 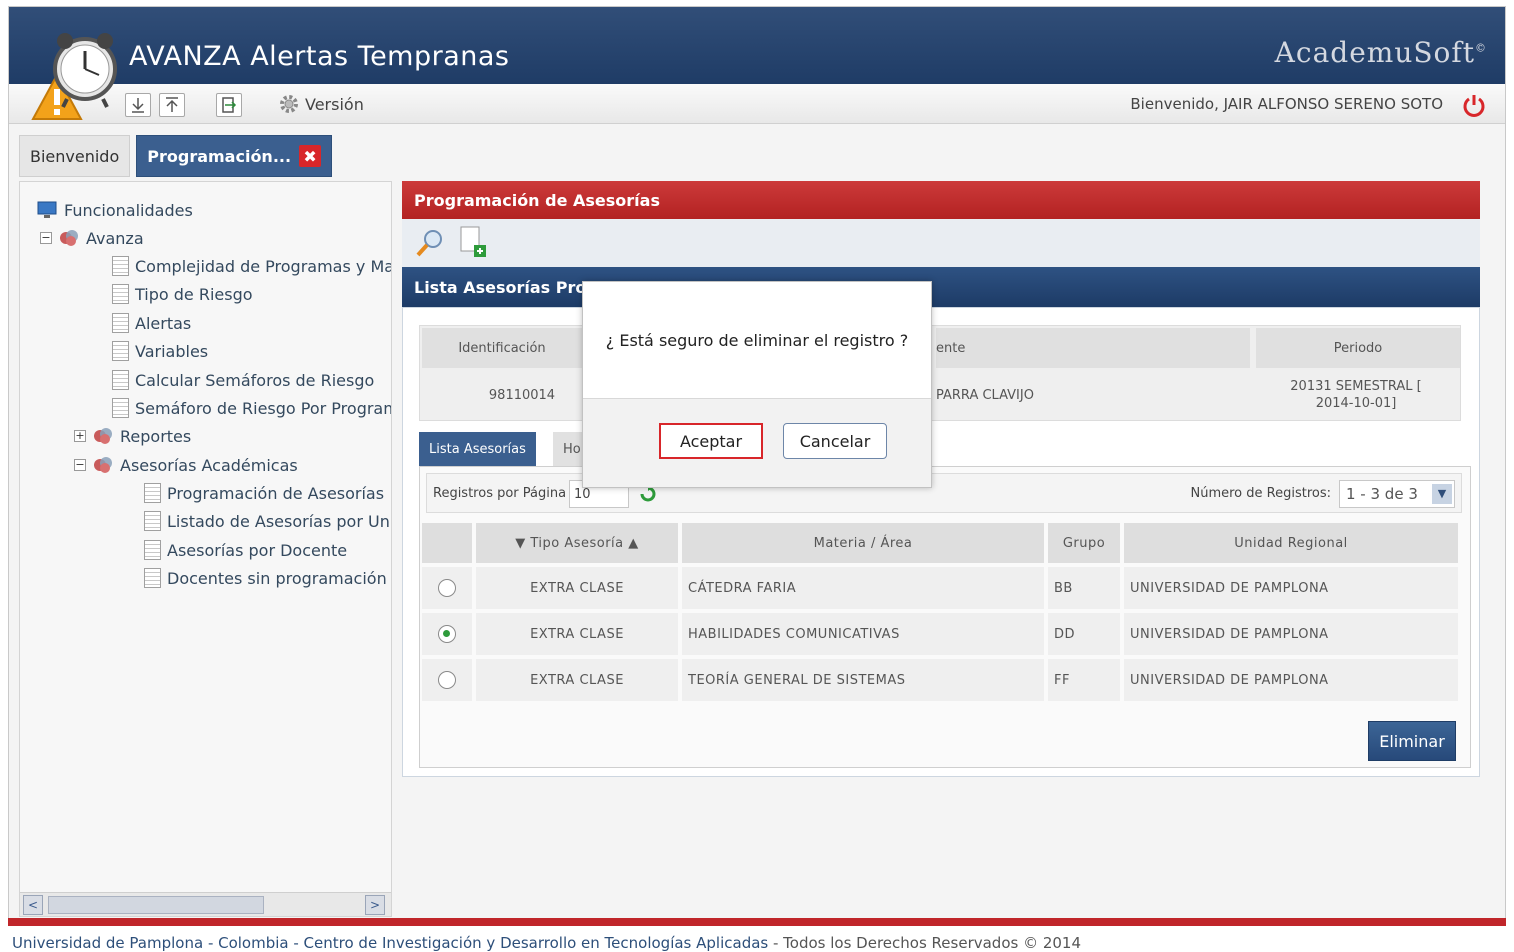 I want to click on close-tab-icon: ✖, so click(x=310, y=156).